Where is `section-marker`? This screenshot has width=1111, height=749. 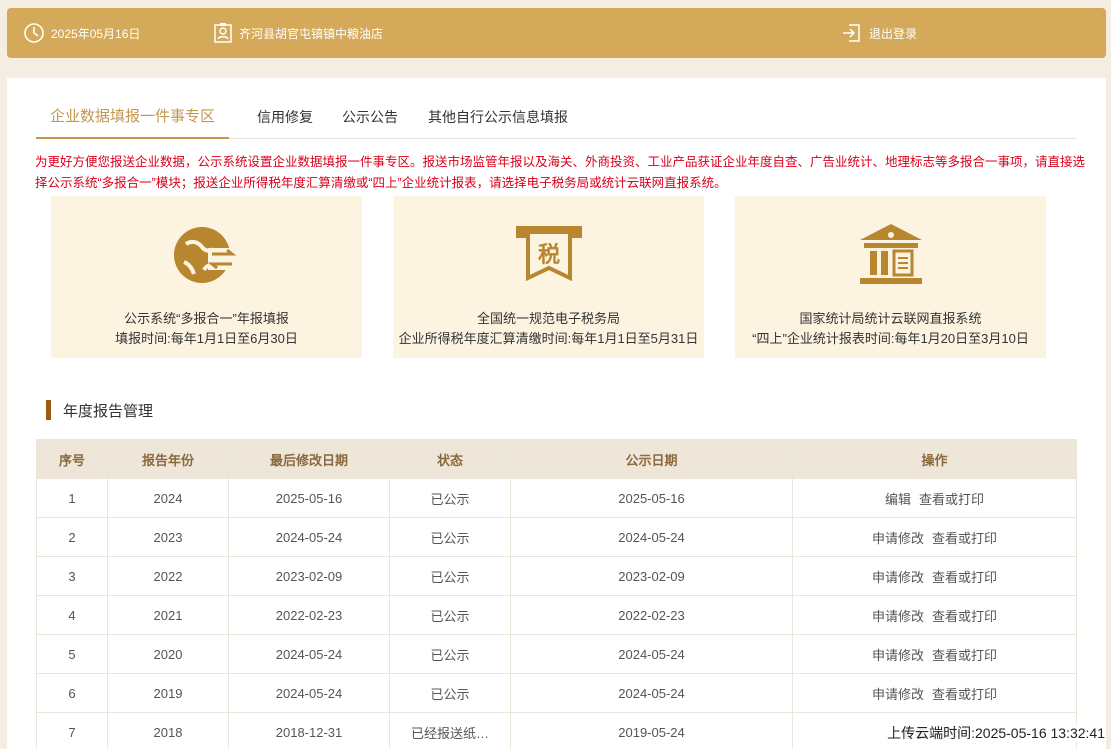
section-marker is located at coordinates (48, 410).